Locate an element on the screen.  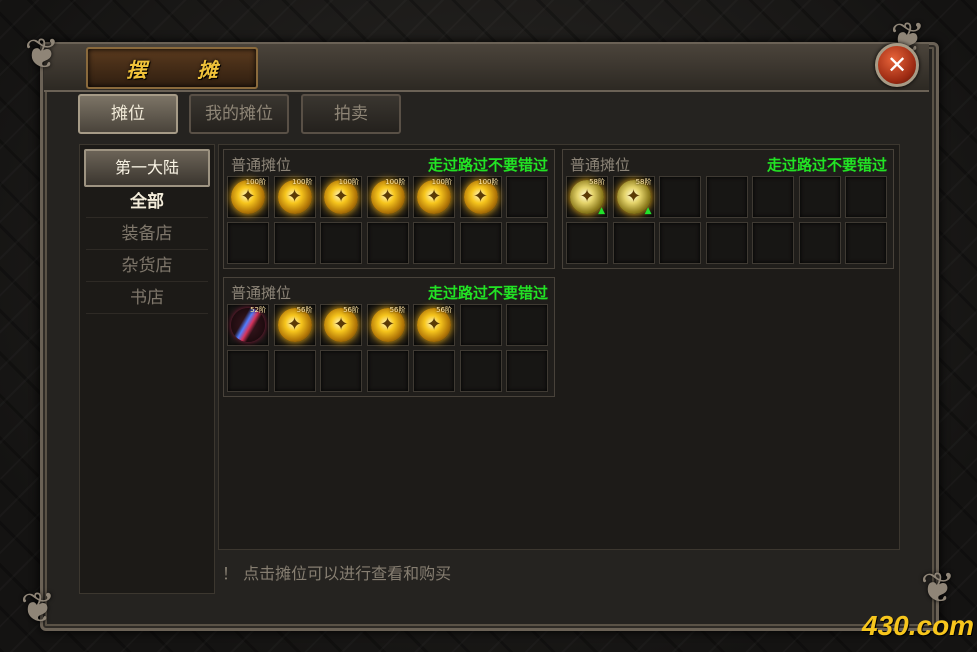
window-title: 摆 摊 is located at coordinates (183, 69).